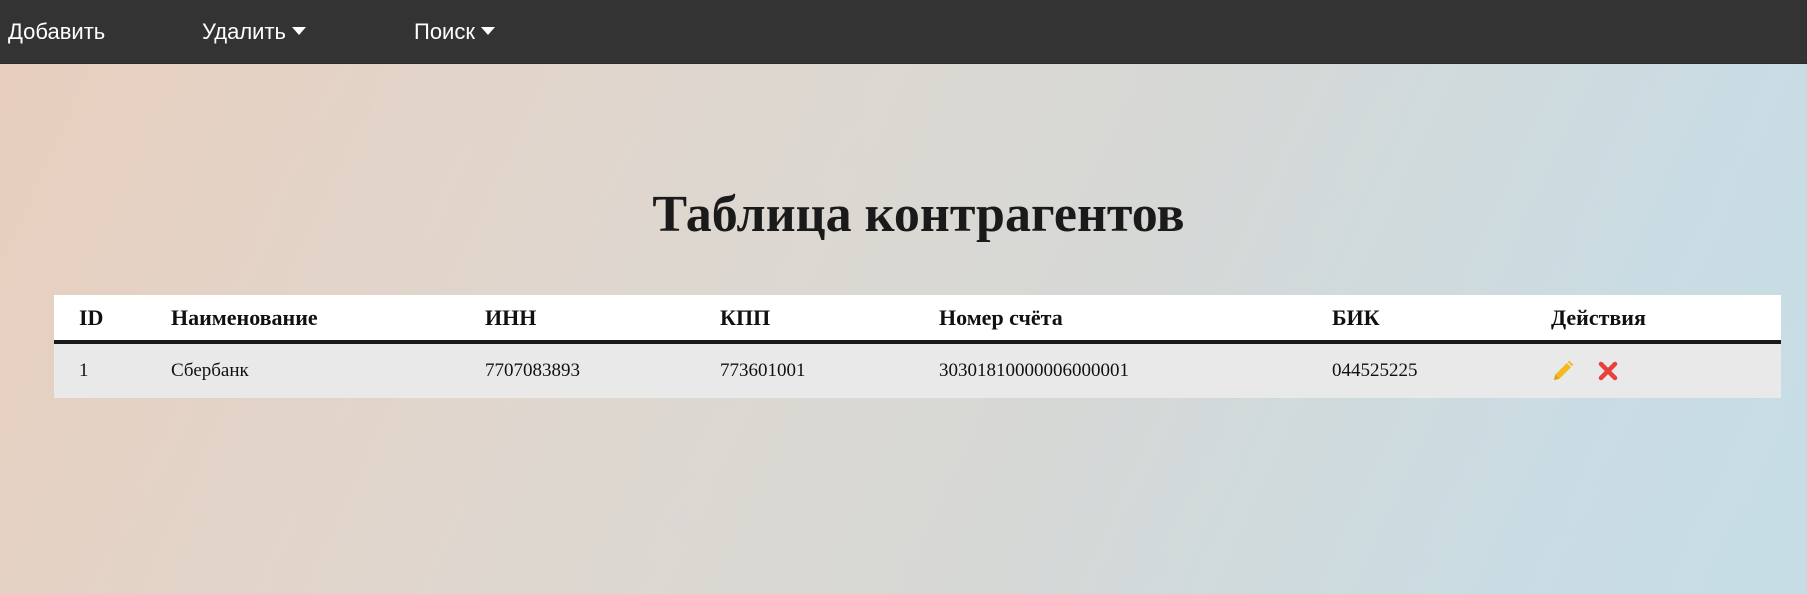  Describe the element at coordinates (829, 319) in the screenshot. I see `column-header-kpp: КПП` at that location.